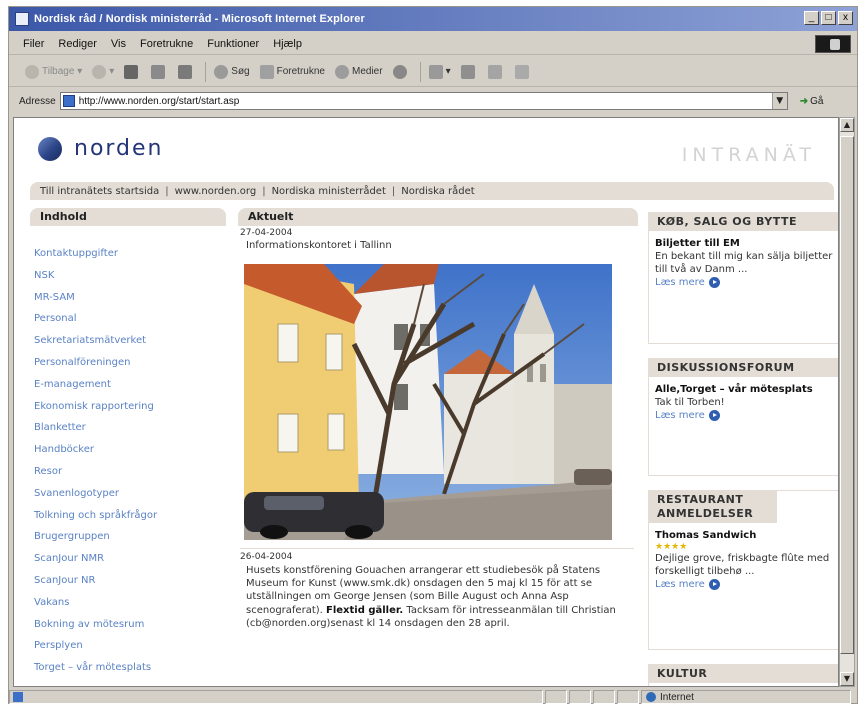  Describe the element at coordinates (266, 71) in the screenshot. I see `favorites-icon` at that location.